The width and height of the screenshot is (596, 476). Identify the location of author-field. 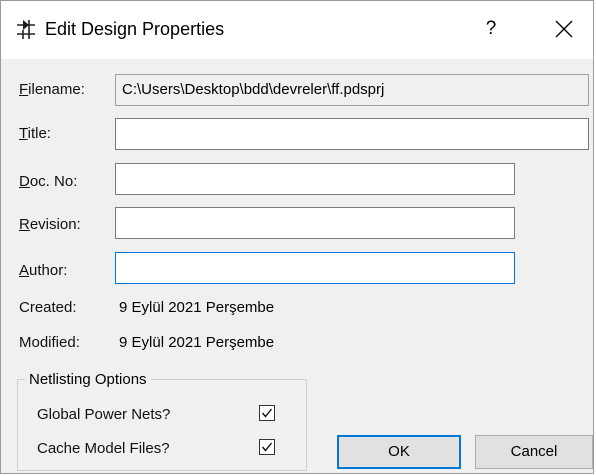
(315, 268).